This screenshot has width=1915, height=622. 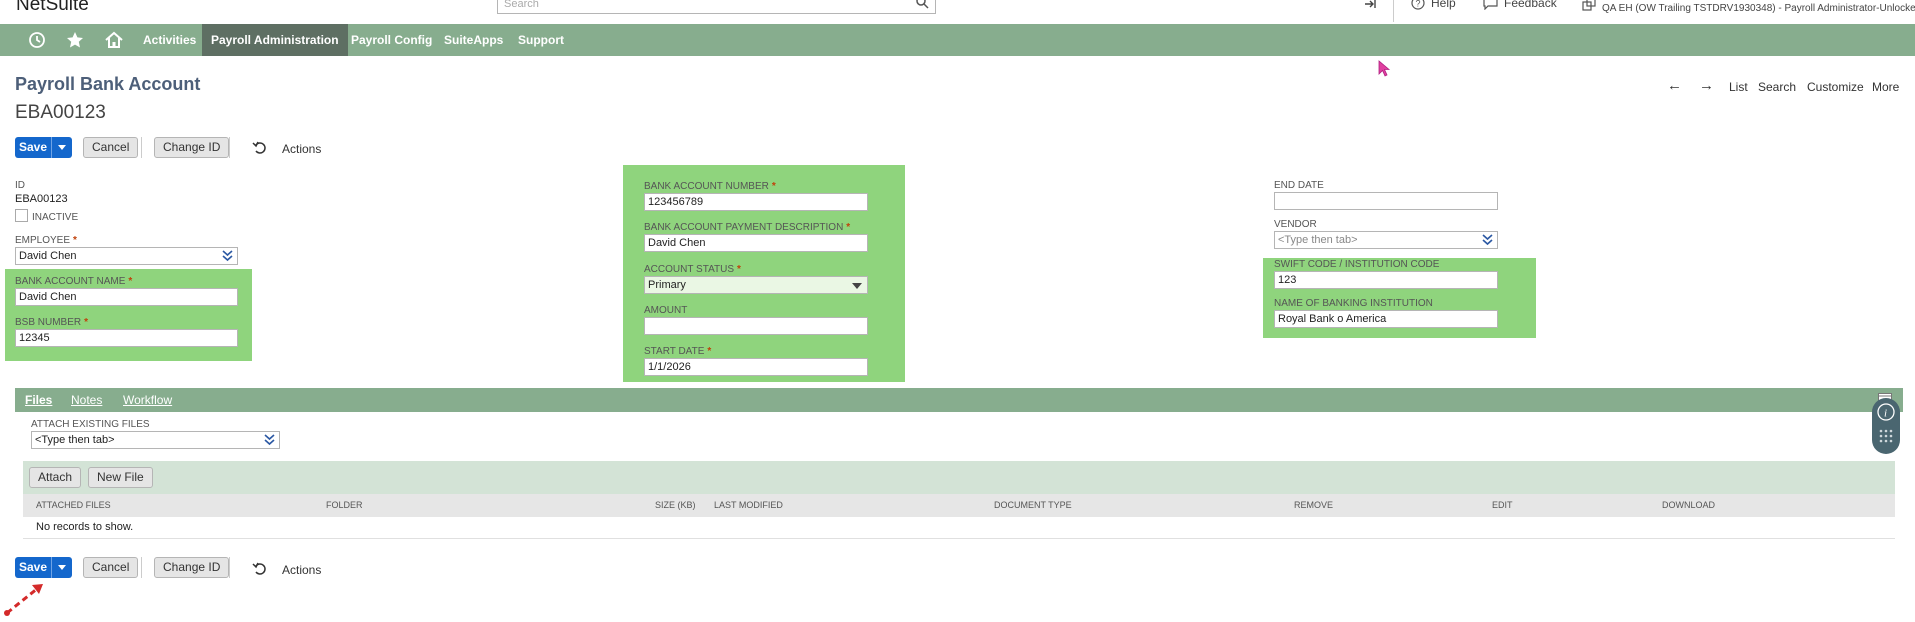 I want to click on nav-payroll-administration: Payroll Administration, so click(x=275, y=40).